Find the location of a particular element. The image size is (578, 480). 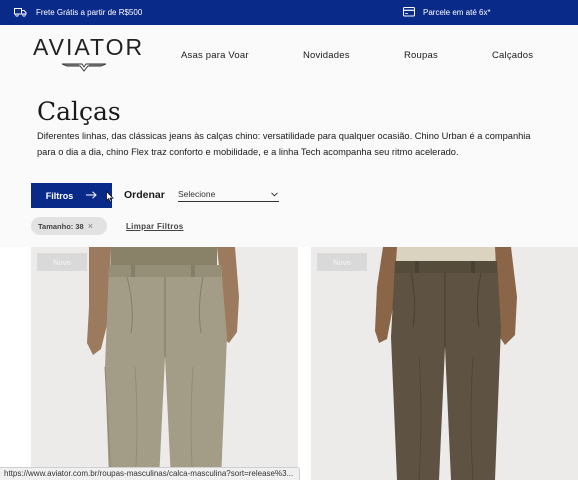

credit-card-icon is located at coordinates (409, 12).